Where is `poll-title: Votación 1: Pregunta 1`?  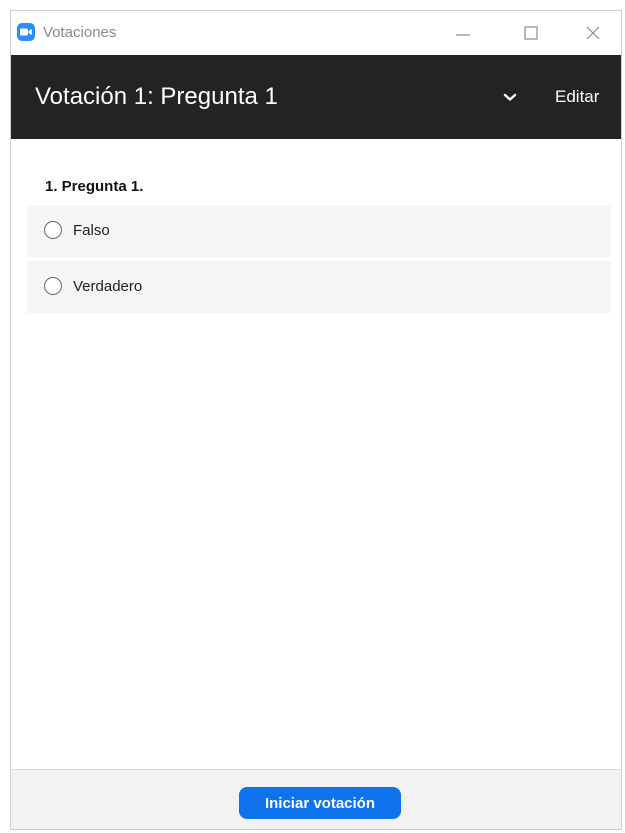 poll-title: Votación 1: Pregunta 1 is located at coordinates (156, 96).